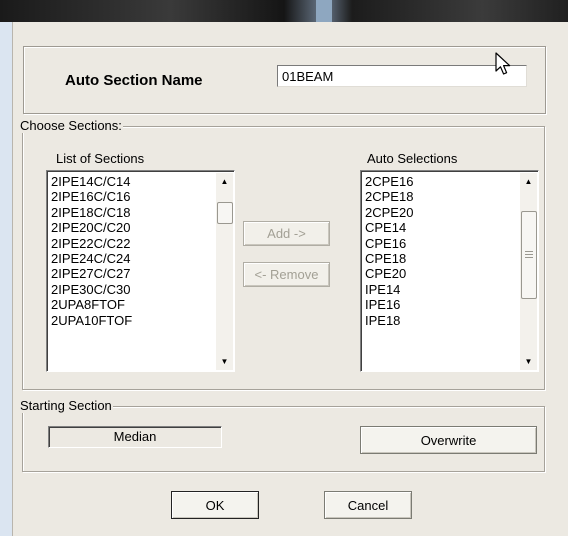  I want to click on list-item: 2CPE18, so click(389, 196).